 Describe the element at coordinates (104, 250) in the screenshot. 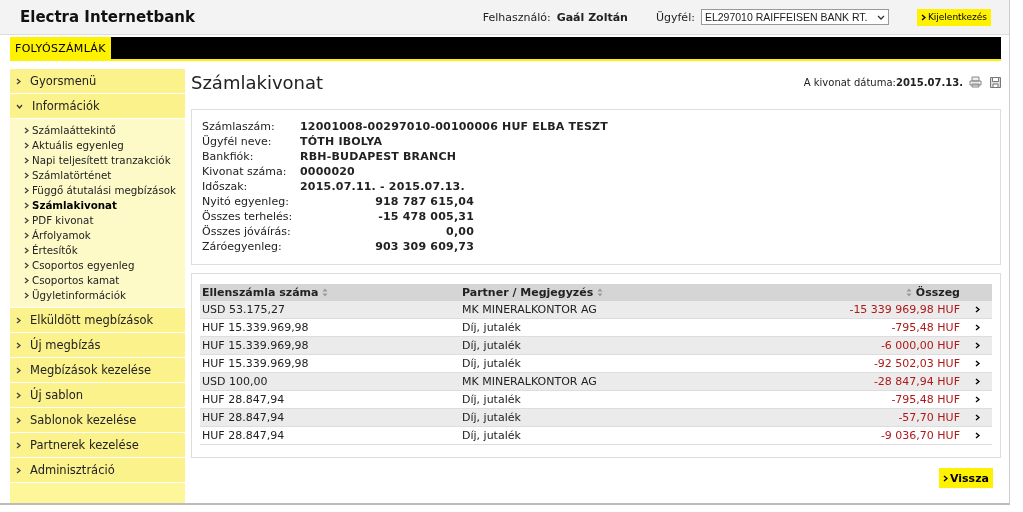

I see `submenu-item: Értesítők` at that location.